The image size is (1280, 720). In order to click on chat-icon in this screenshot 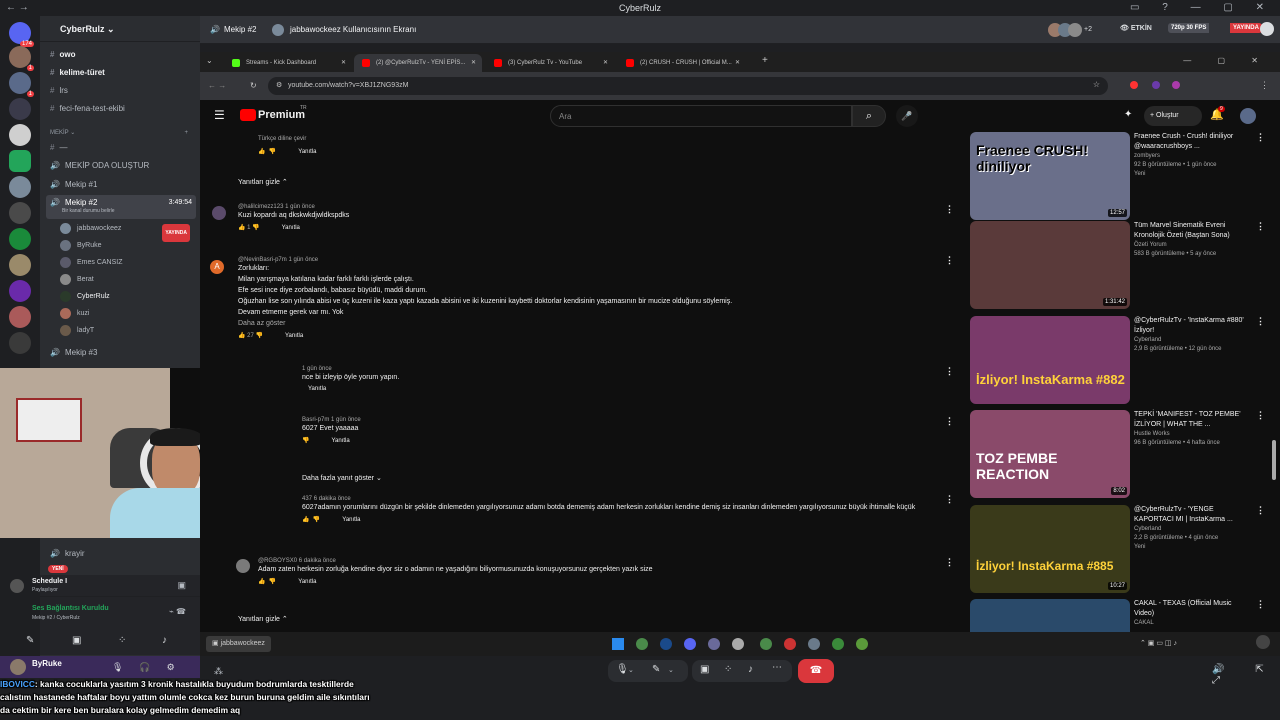, I will do `click(1267, 29)`.